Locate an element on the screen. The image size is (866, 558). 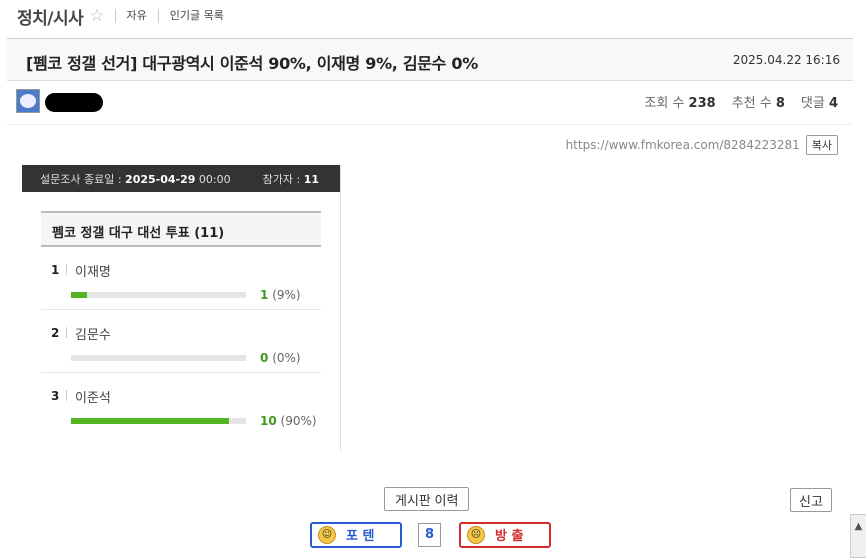
vote-row: ☺ 포 텐 8 ☹ 방 출 is located at coordinates (430, 534).